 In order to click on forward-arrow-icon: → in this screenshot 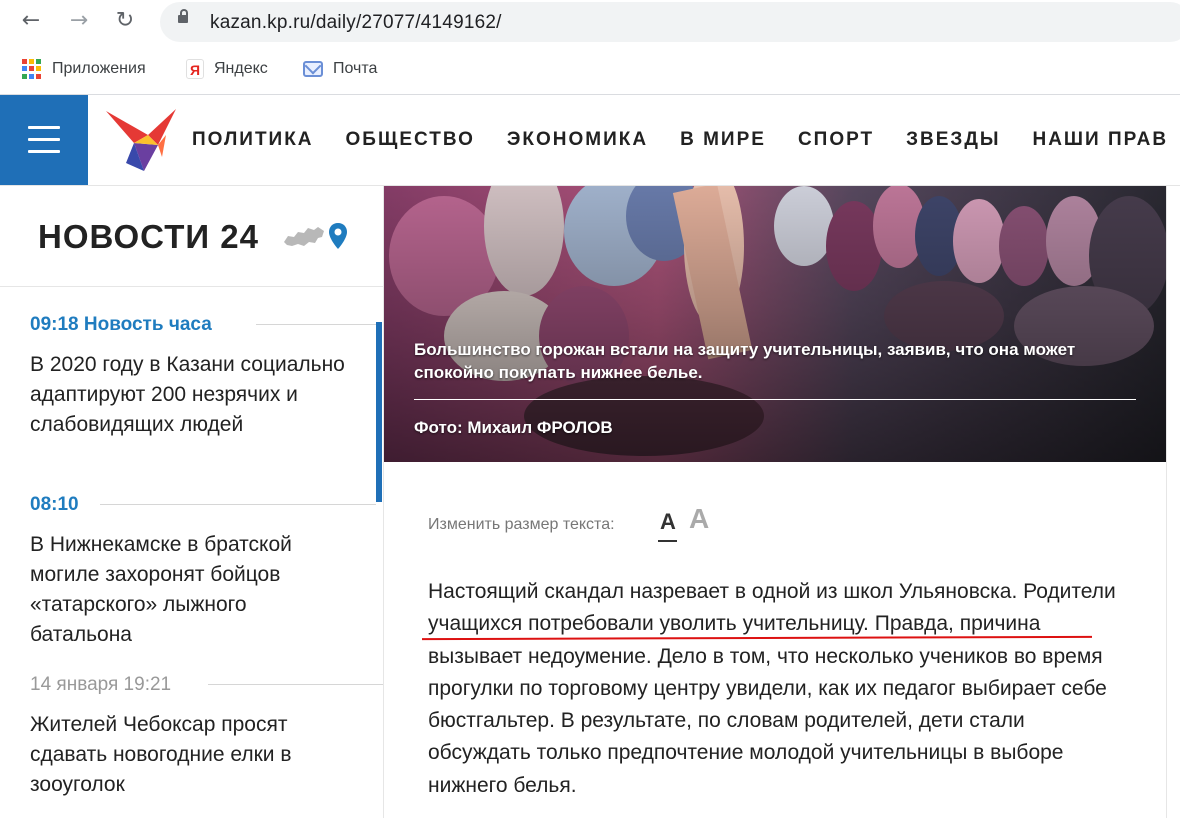, I will do `click(79, 21)`.